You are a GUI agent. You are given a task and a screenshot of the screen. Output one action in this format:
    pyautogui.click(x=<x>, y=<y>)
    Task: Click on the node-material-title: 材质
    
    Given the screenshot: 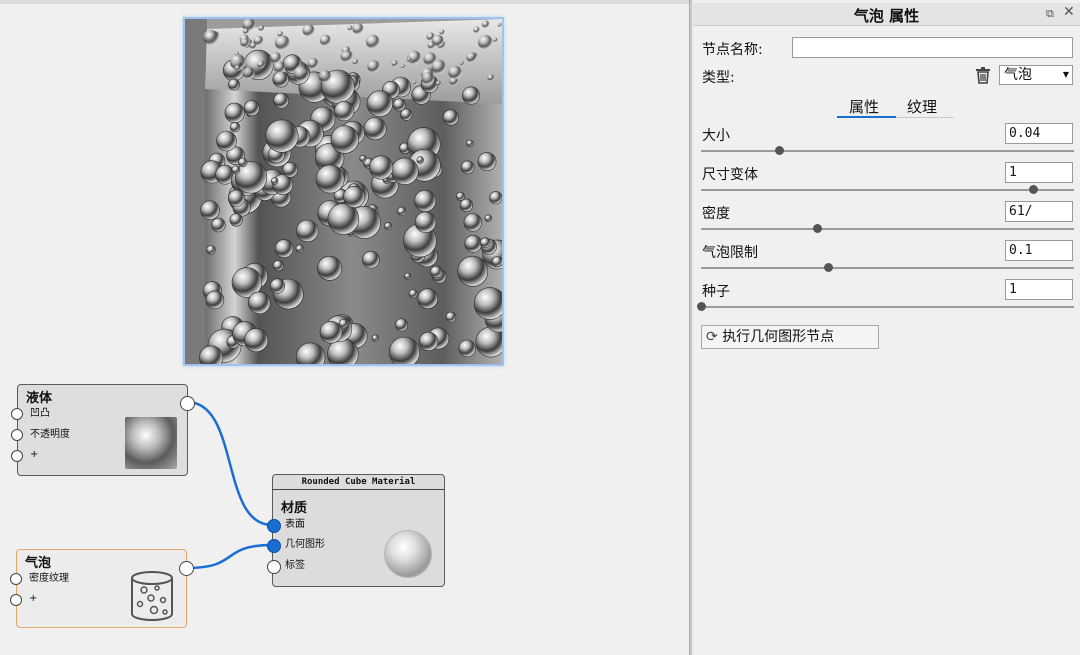 What is the action you would take?
    pyautogui.click(x=294, y=508)
    